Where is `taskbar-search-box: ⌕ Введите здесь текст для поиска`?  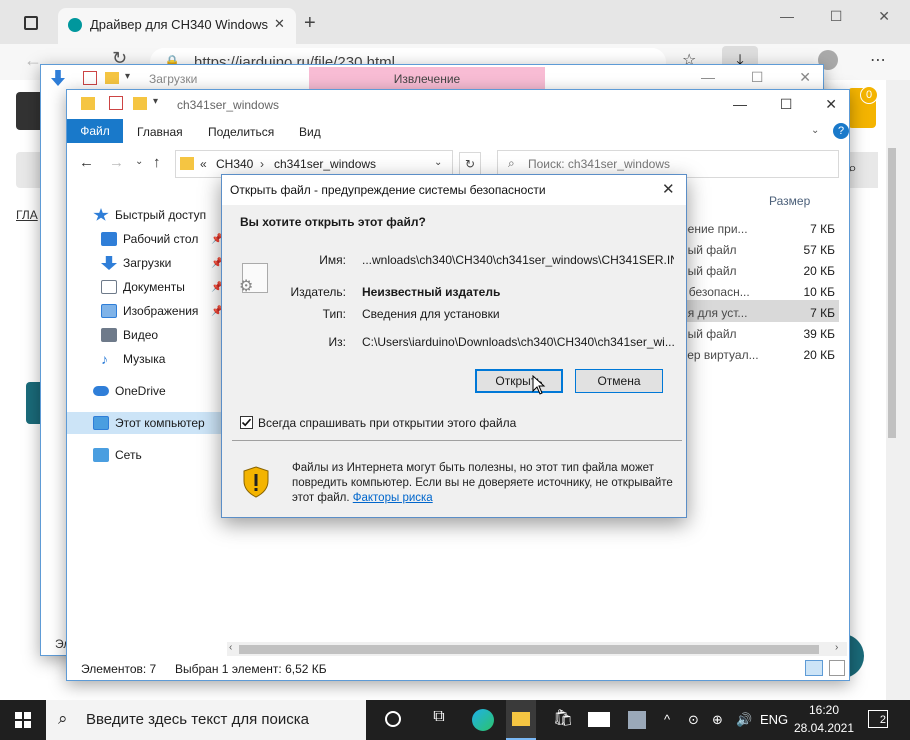 taskbar-search-box: ⌕ Введите здесь текст для поиска is located at coordinates (206, 720).